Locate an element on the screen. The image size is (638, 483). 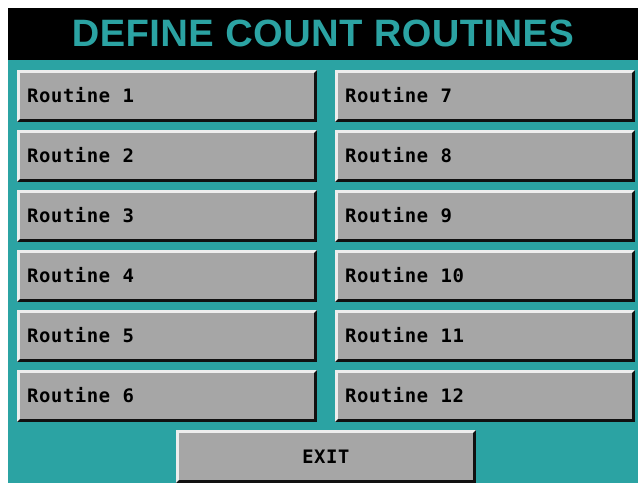
routine-10-label: Routine 10 is located at coordinates (405, 276).